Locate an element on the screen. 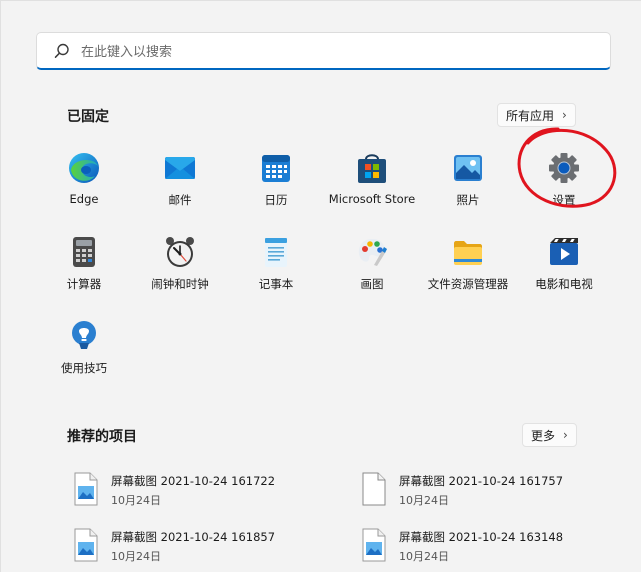 This screenshot has height=572, width=641. search-icon is located at coordinates (61, 50).